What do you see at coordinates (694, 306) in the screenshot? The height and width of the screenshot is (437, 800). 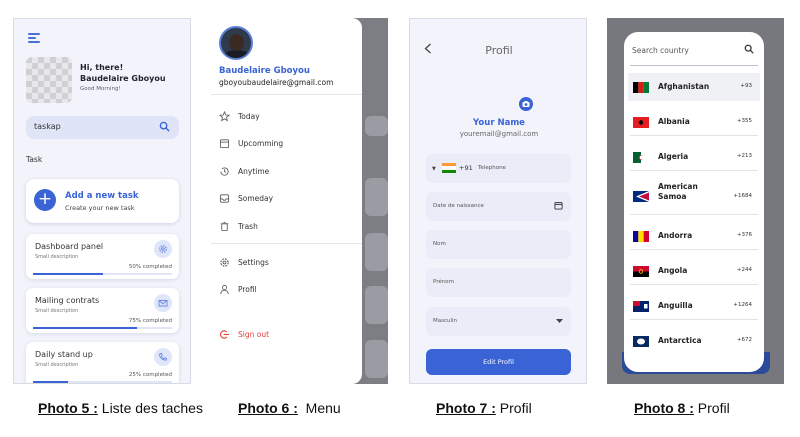 I see `country-row: Anguilla +1264` at bounding box center [694, 306].